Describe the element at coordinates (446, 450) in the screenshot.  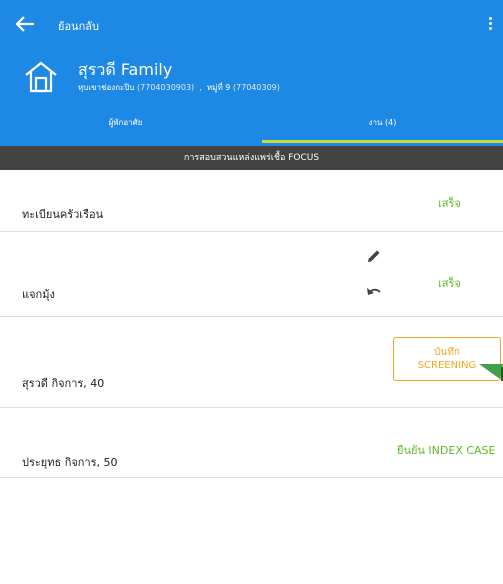
I see `confirm-index-case-button: ยืนยัน INDEX CASE` at that location.